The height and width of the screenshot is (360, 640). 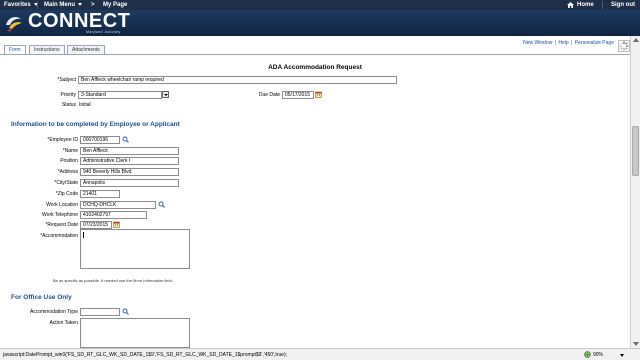 I want to click on subject-label: *Subject, so click(x=66, y=80).